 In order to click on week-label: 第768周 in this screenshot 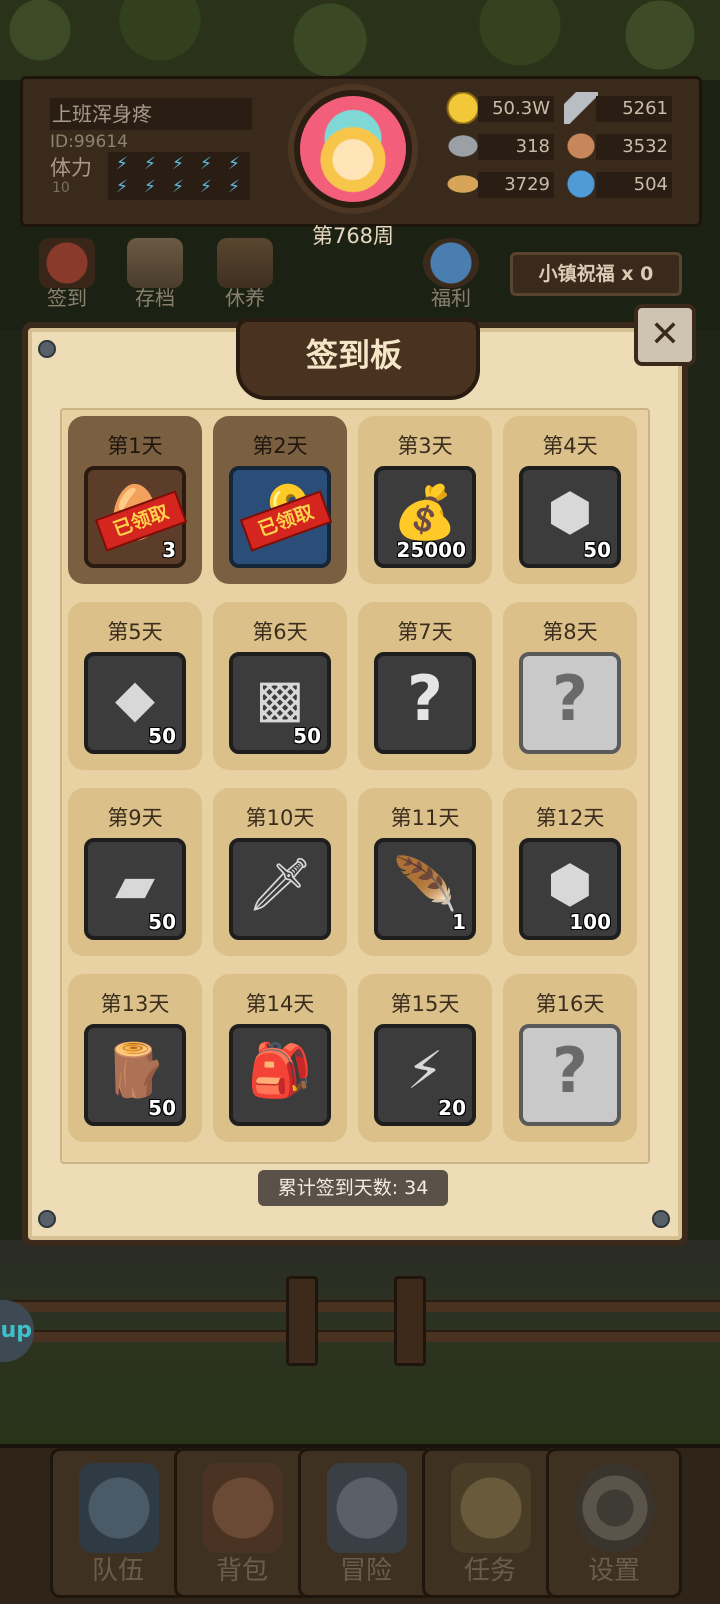, I will do `click(353, 236)`.